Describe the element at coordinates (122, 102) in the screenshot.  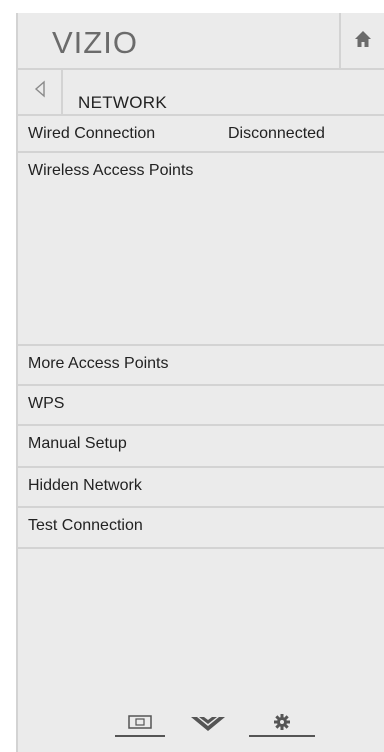
I see `page-title: NETWORK` at that location.